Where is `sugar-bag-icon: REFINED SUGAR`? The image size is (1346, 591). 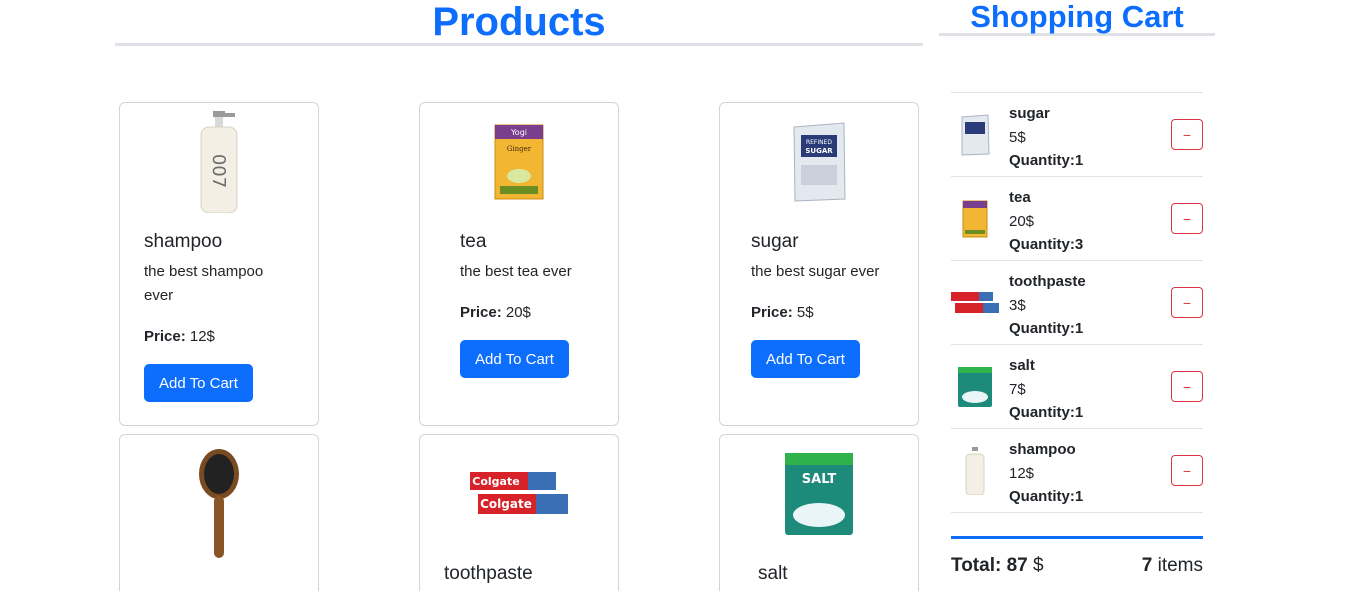
sugar-bag-icon: REFINED SUGAR is located at coordinates (819, 162).